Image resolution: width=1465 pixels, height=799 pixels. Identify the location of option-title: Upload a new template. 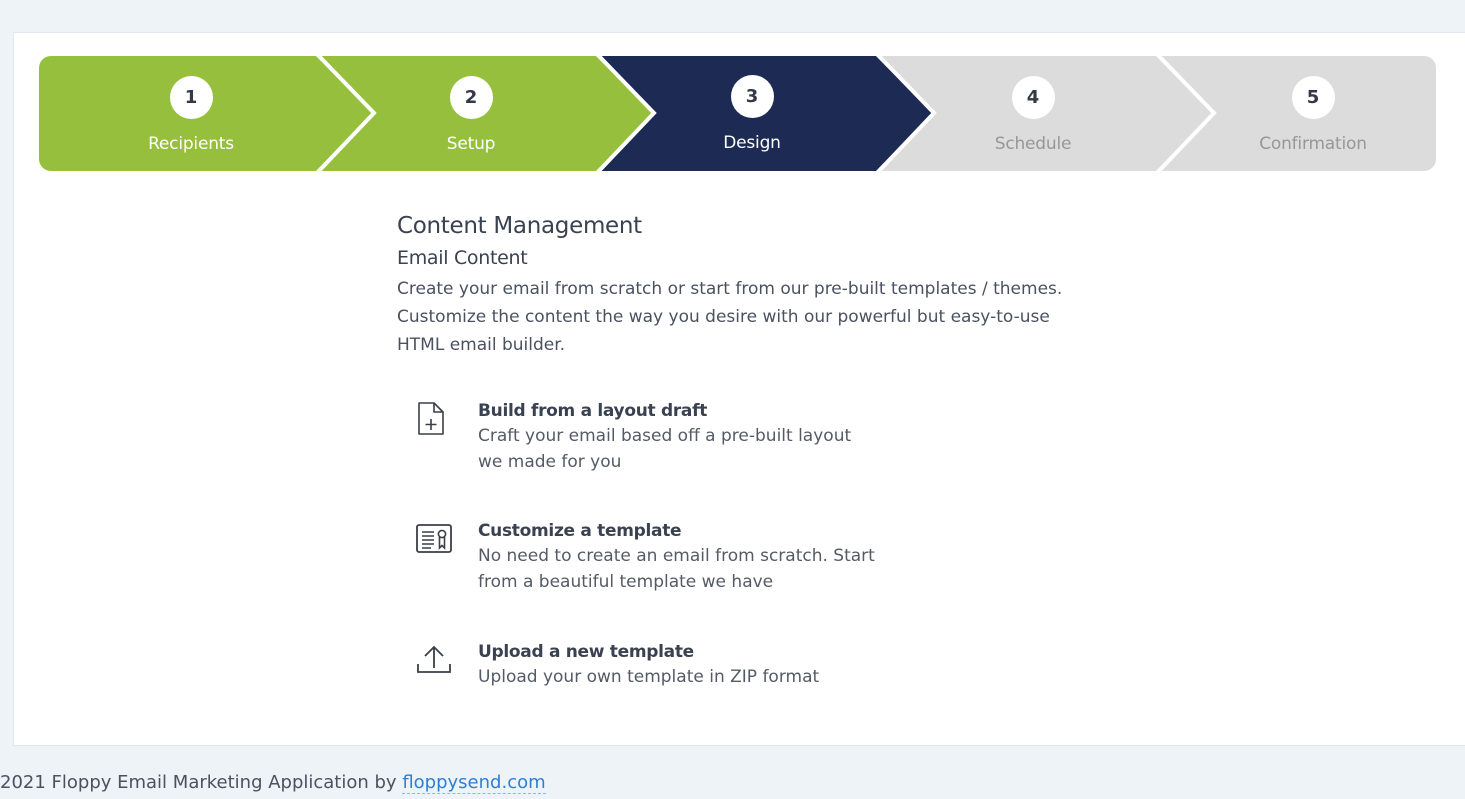
(586, 652).